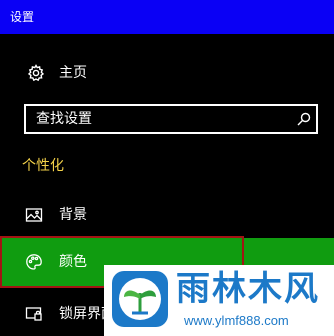  I want to click on picture-icon, so click(34, 215).